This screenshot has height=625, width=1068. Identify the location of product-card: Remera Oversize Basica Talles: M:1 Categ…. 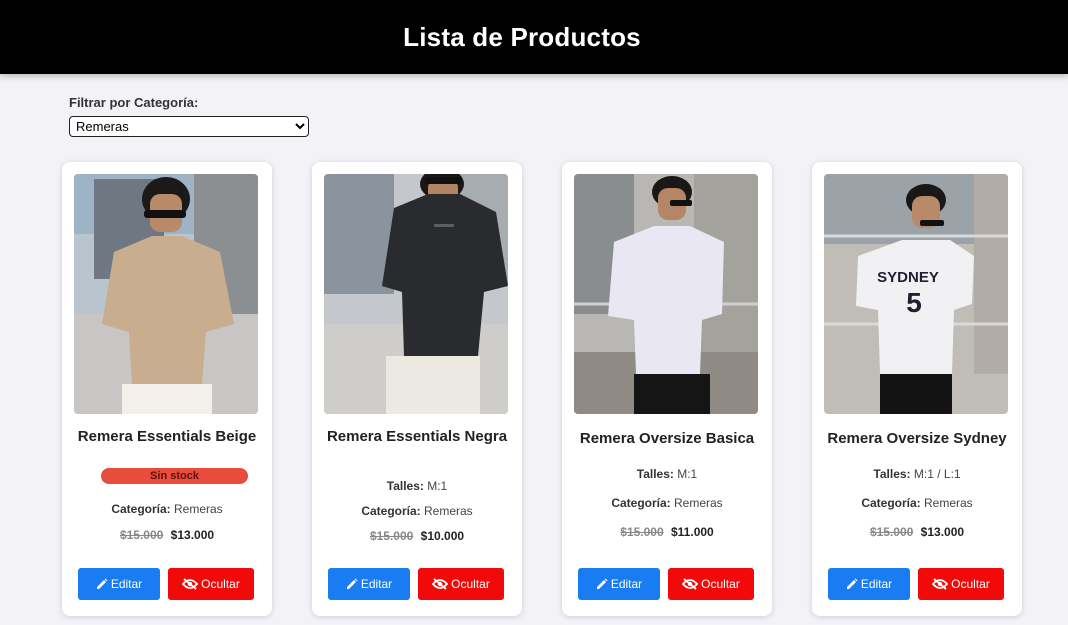
(667, 389).